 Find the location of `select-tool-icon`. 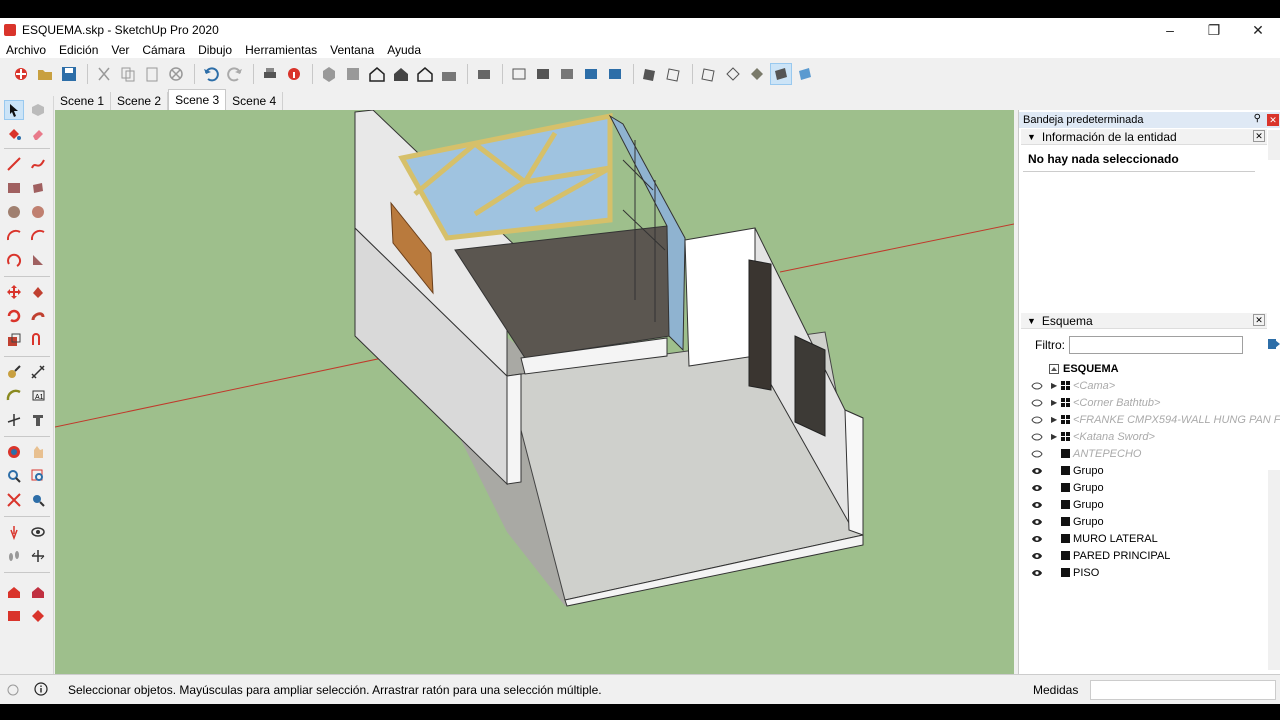

select-tool-icon is located at coordinates (14, 110).